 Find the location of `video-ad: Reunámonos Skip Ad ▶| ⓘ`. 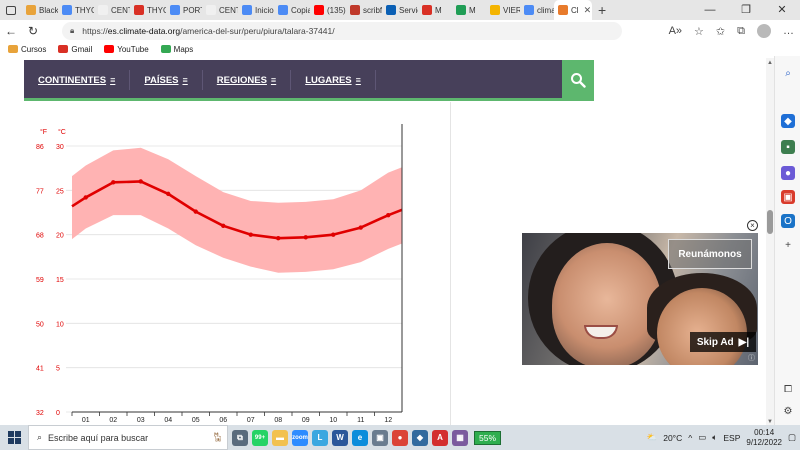

video-ad: Reunámonos Skip Ad ▶| ⓘ is located at coordinates (640, 299).